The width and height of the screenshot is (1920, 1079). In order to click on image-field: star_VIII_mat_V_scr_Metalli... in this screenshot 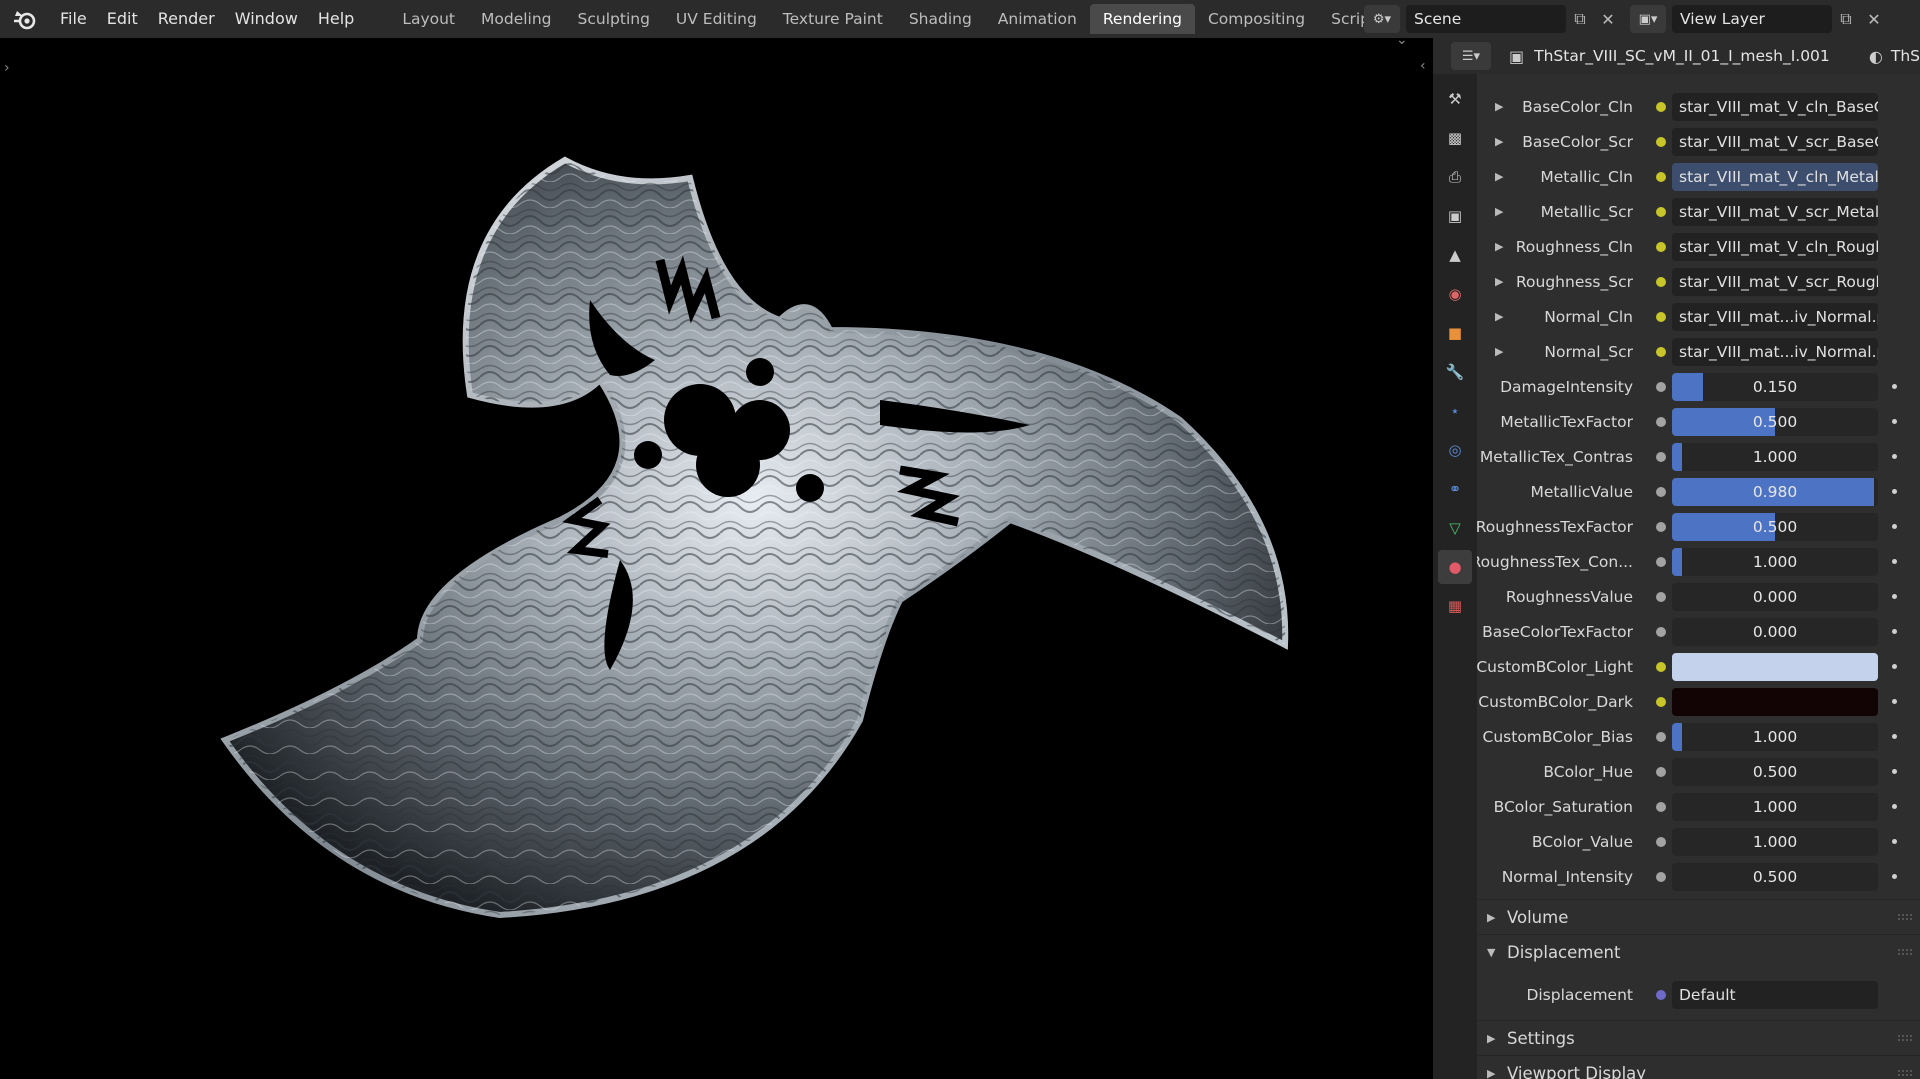, I will do `click(1775, 211)`.